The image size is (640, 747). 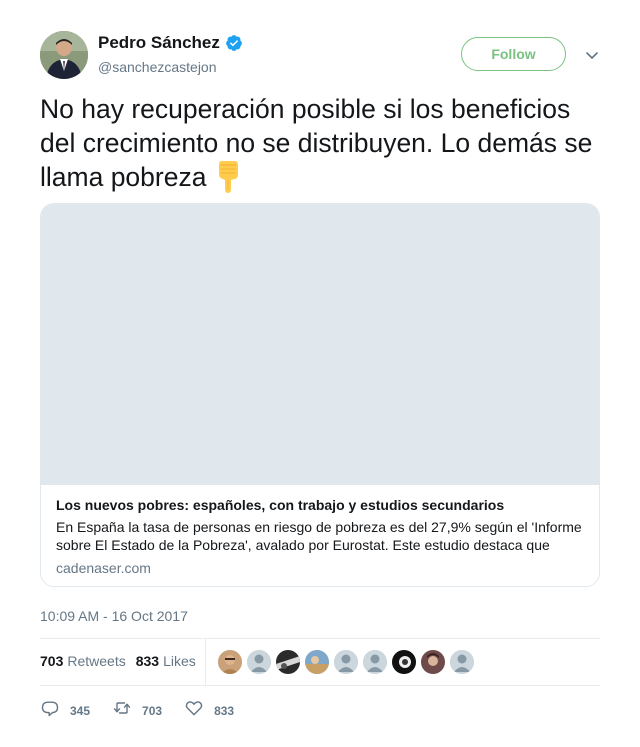 I want to click on pointing-down-emoji-icon, so click(x=228, y=177).